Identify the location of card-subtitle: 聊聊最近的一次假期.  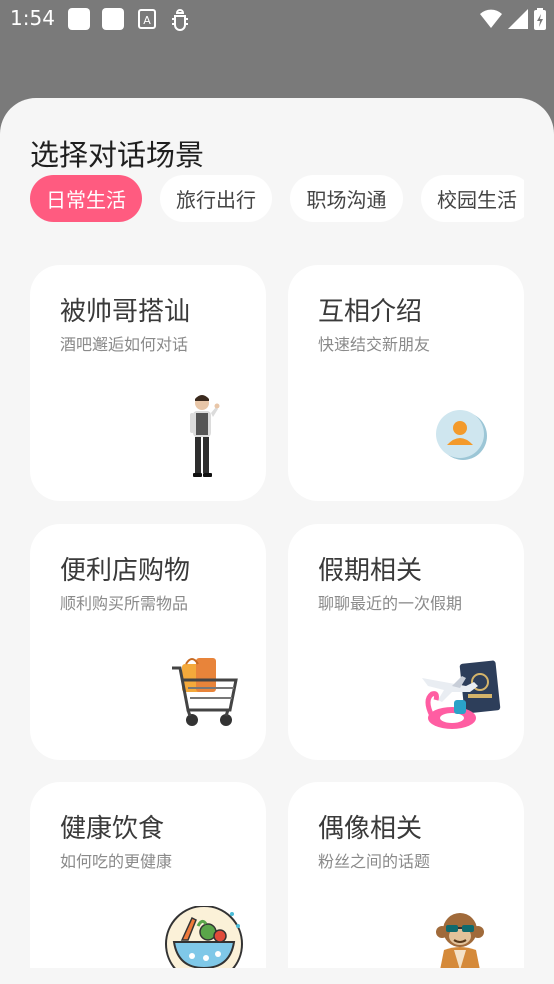
(390, 603).